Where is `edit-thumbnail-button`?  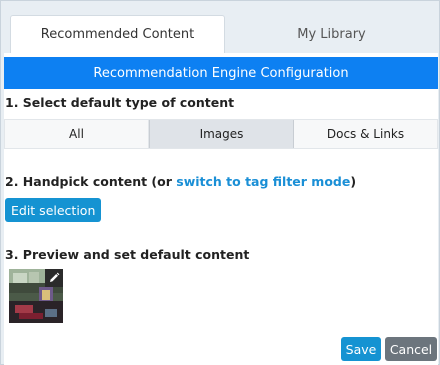
edit-thumbnail-button is located at coordinates (54, 278).